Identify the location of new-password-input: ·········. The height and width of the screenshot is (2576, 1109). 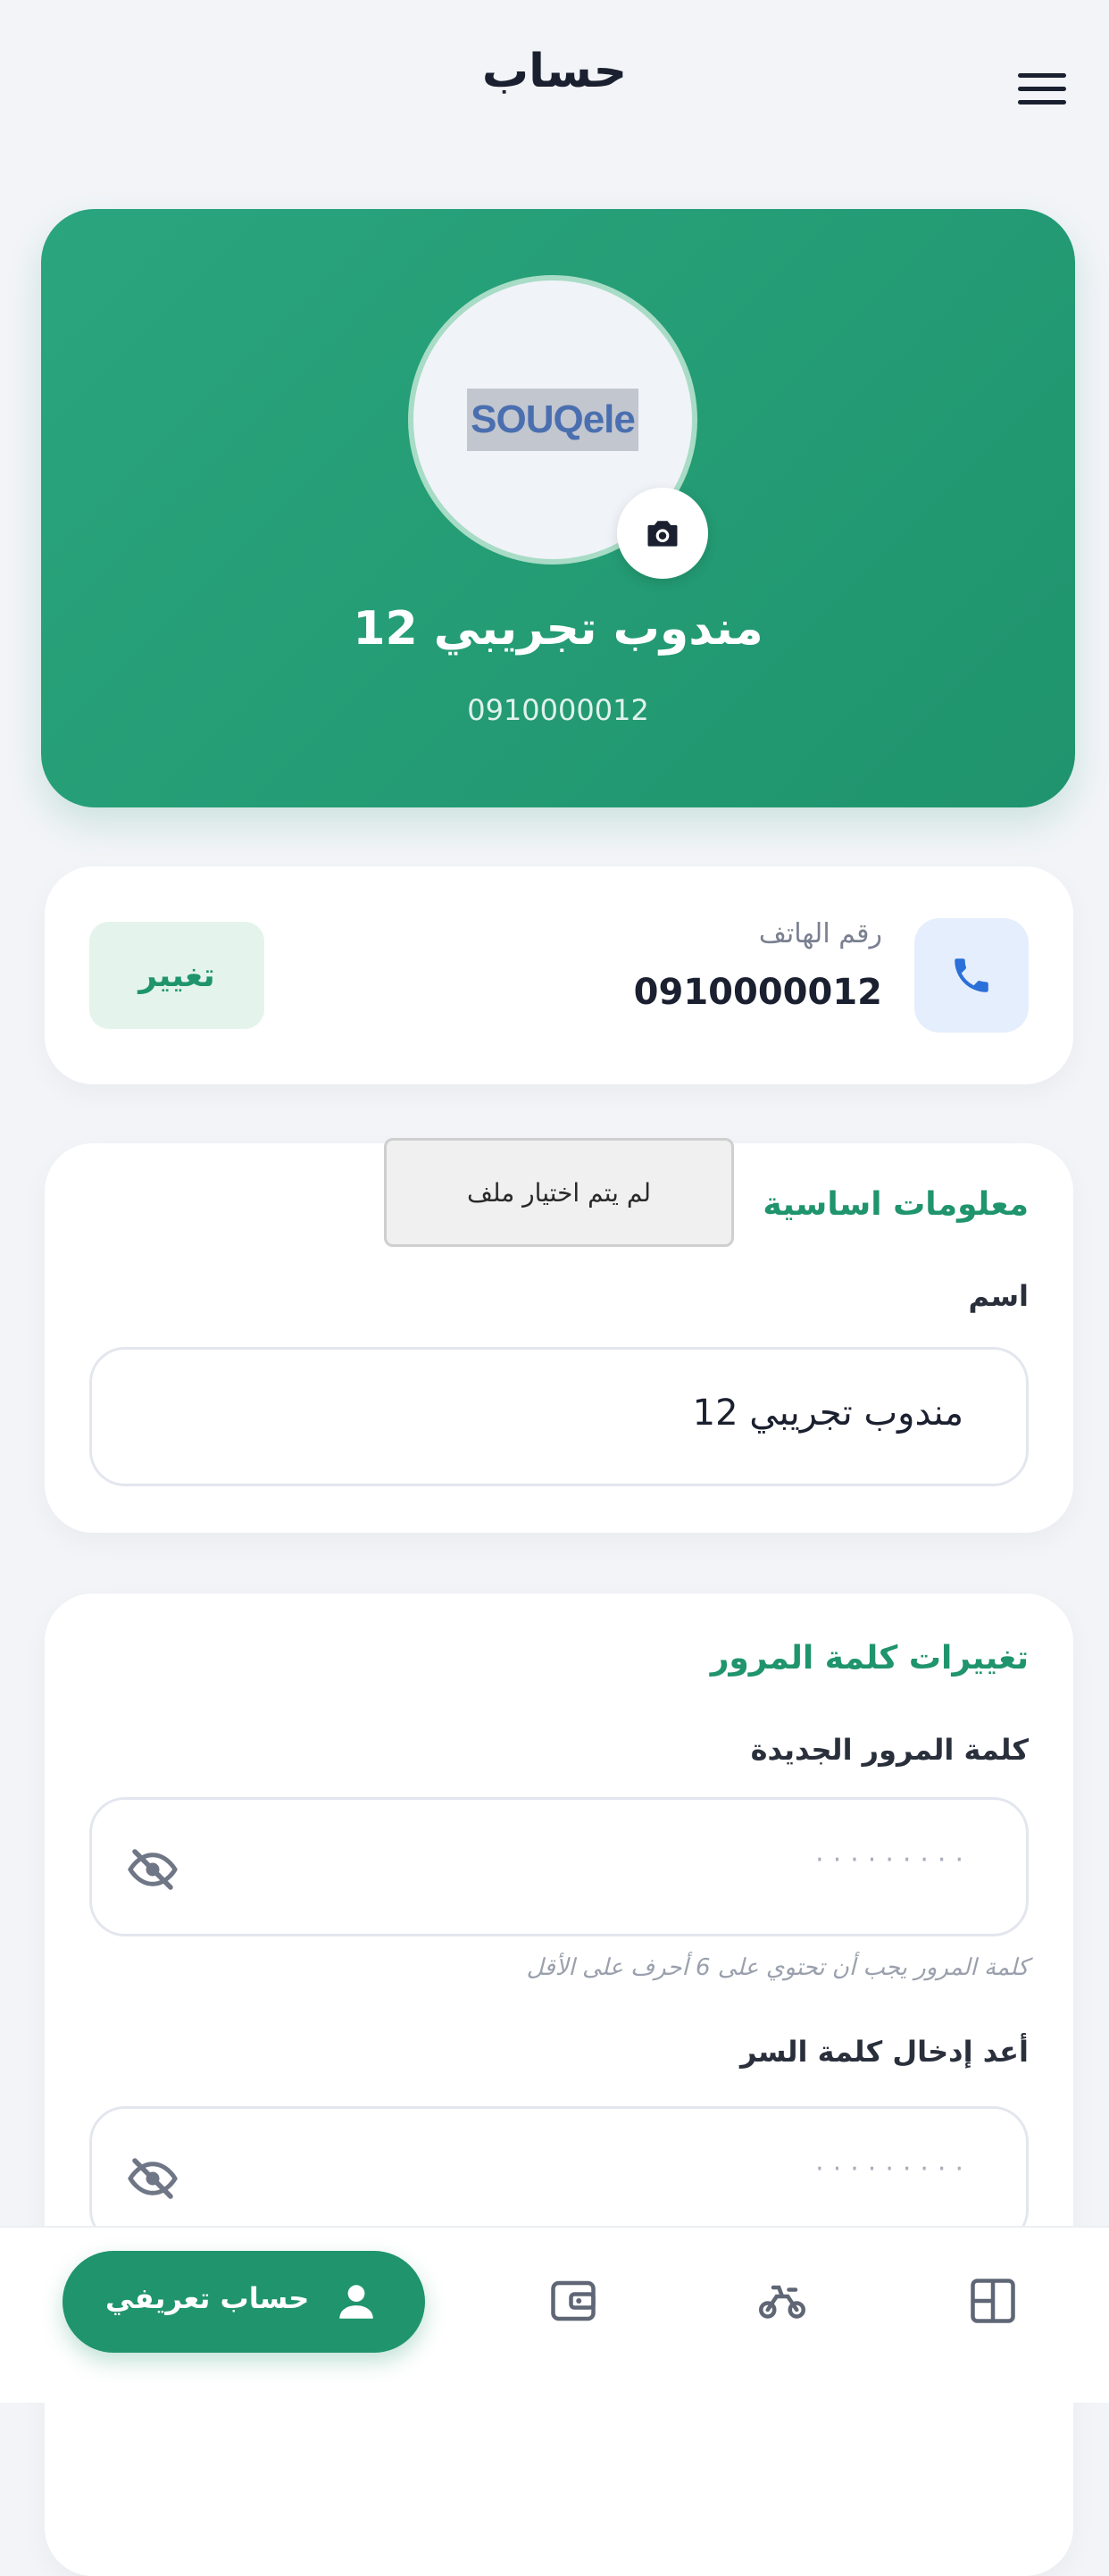
(559, 1866).